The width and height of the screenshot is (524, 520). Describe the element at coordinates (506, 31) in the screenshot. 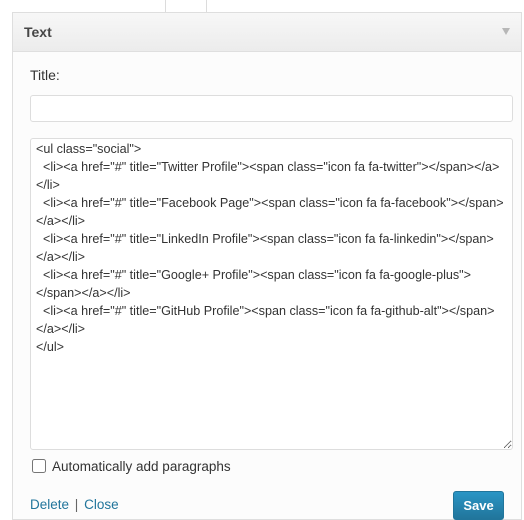

I see `triangle-down-icon` at that location.